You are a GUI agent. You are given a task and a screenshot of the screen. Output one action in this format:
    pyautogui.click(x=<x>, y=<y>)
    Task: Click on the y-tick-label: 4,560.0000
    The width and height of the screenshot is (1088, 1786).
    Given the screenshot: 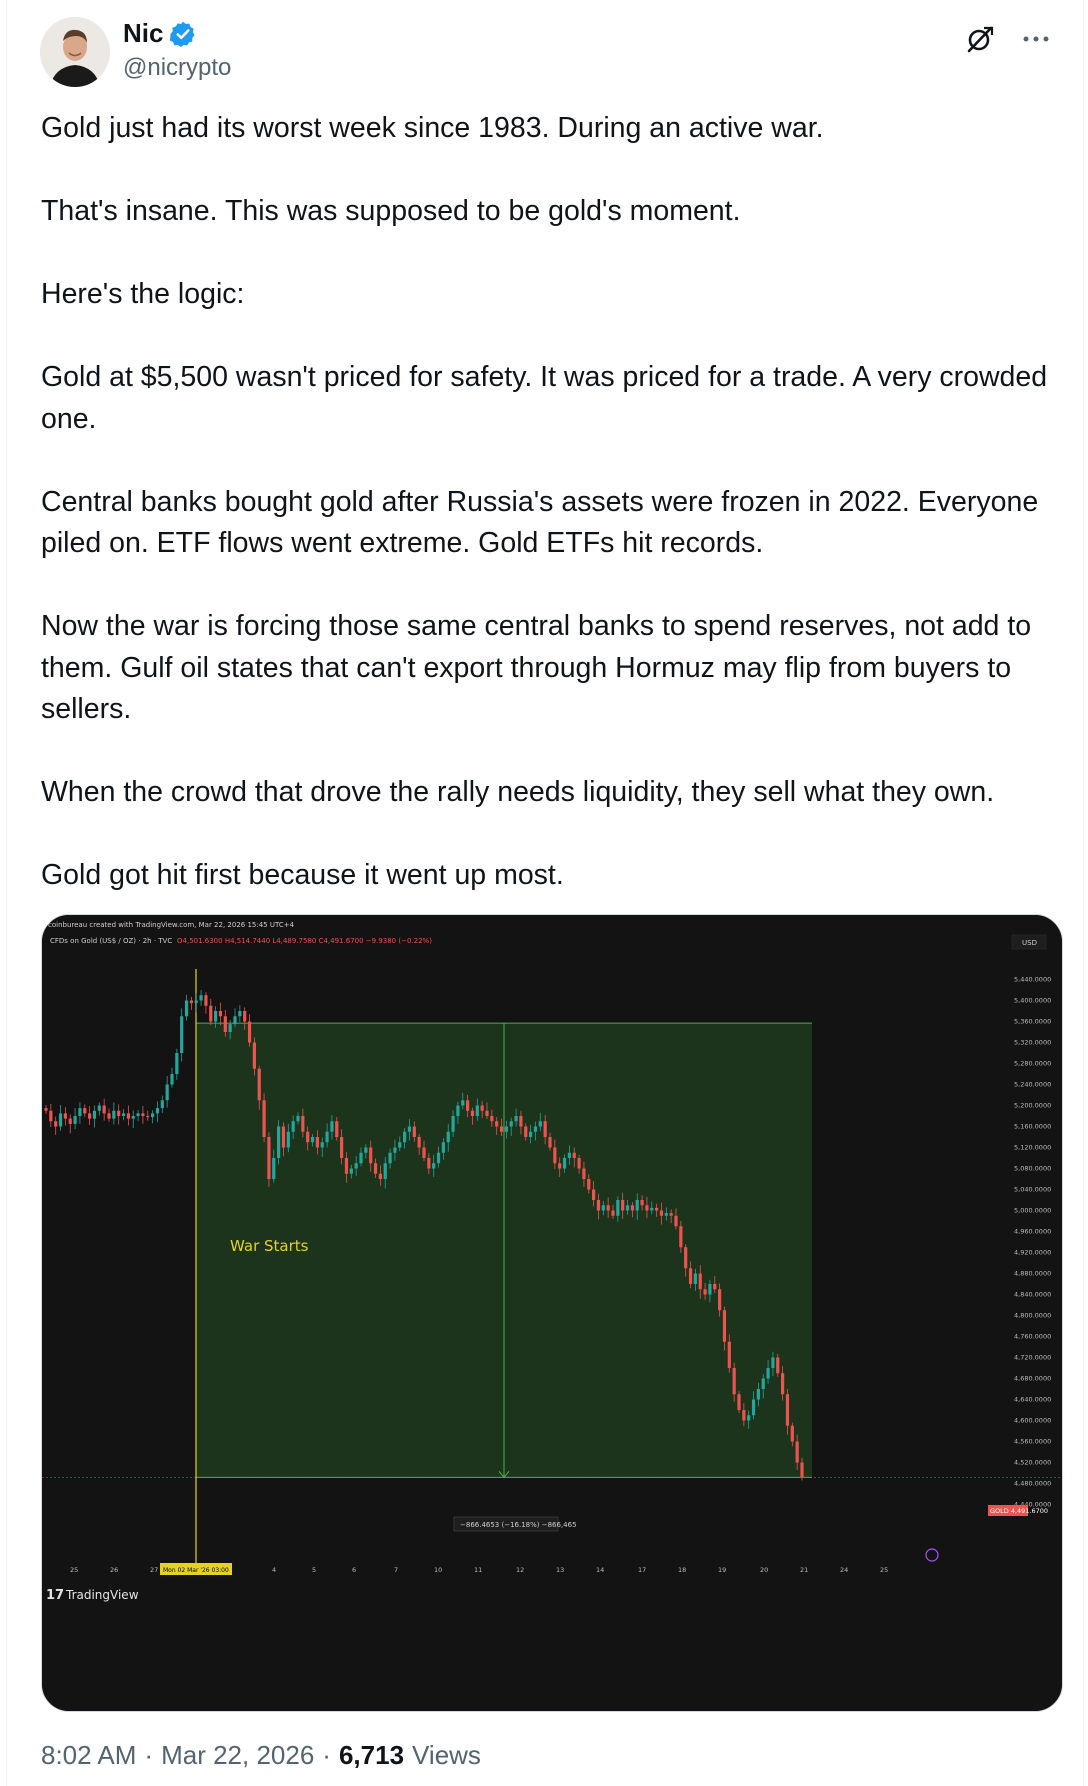 What is the action you would take?
    pyautogui.click(x=1032, y=1442)
    